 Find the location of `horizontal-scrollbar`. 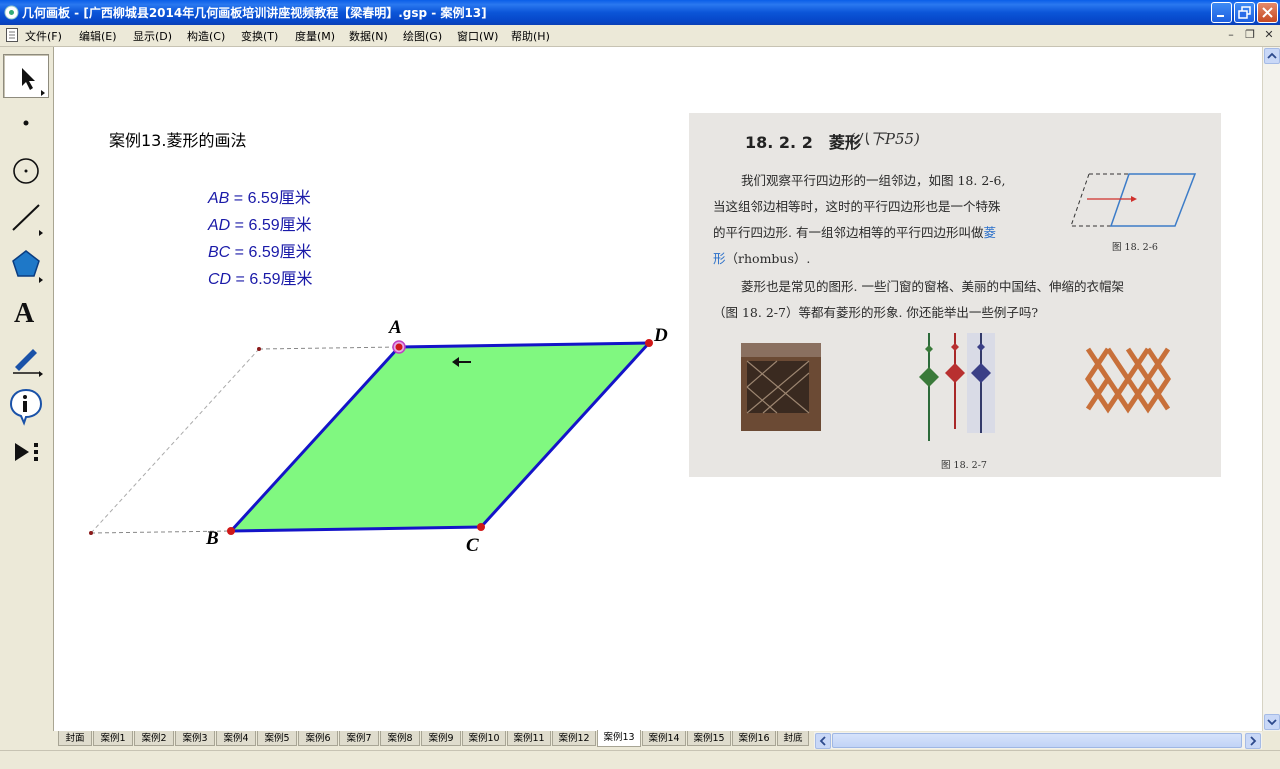

horizontal-scrollbar is located at coordinates (1038, 740).